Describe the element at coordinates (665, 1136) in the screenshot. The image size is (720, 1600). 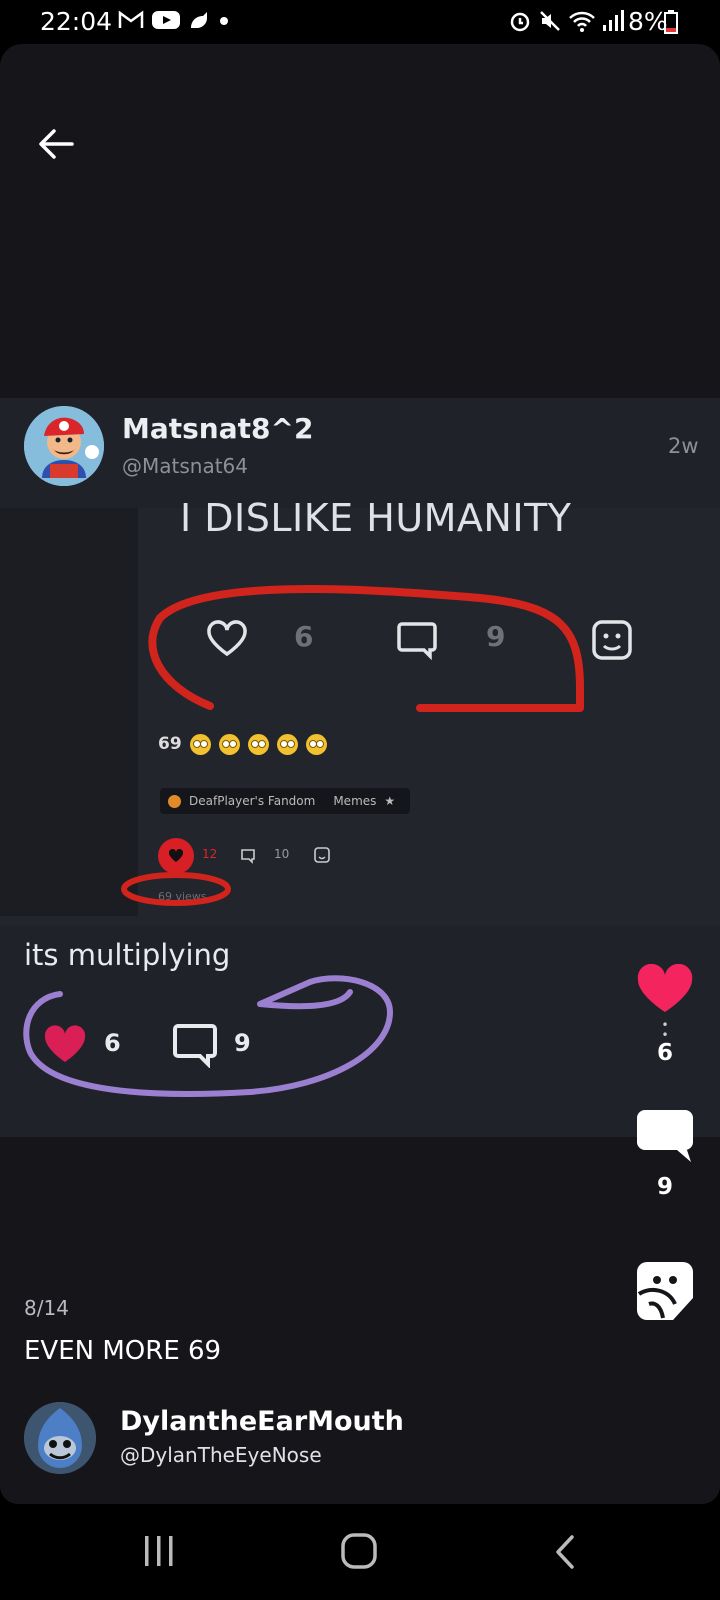
I see `comment-icon` at that location.